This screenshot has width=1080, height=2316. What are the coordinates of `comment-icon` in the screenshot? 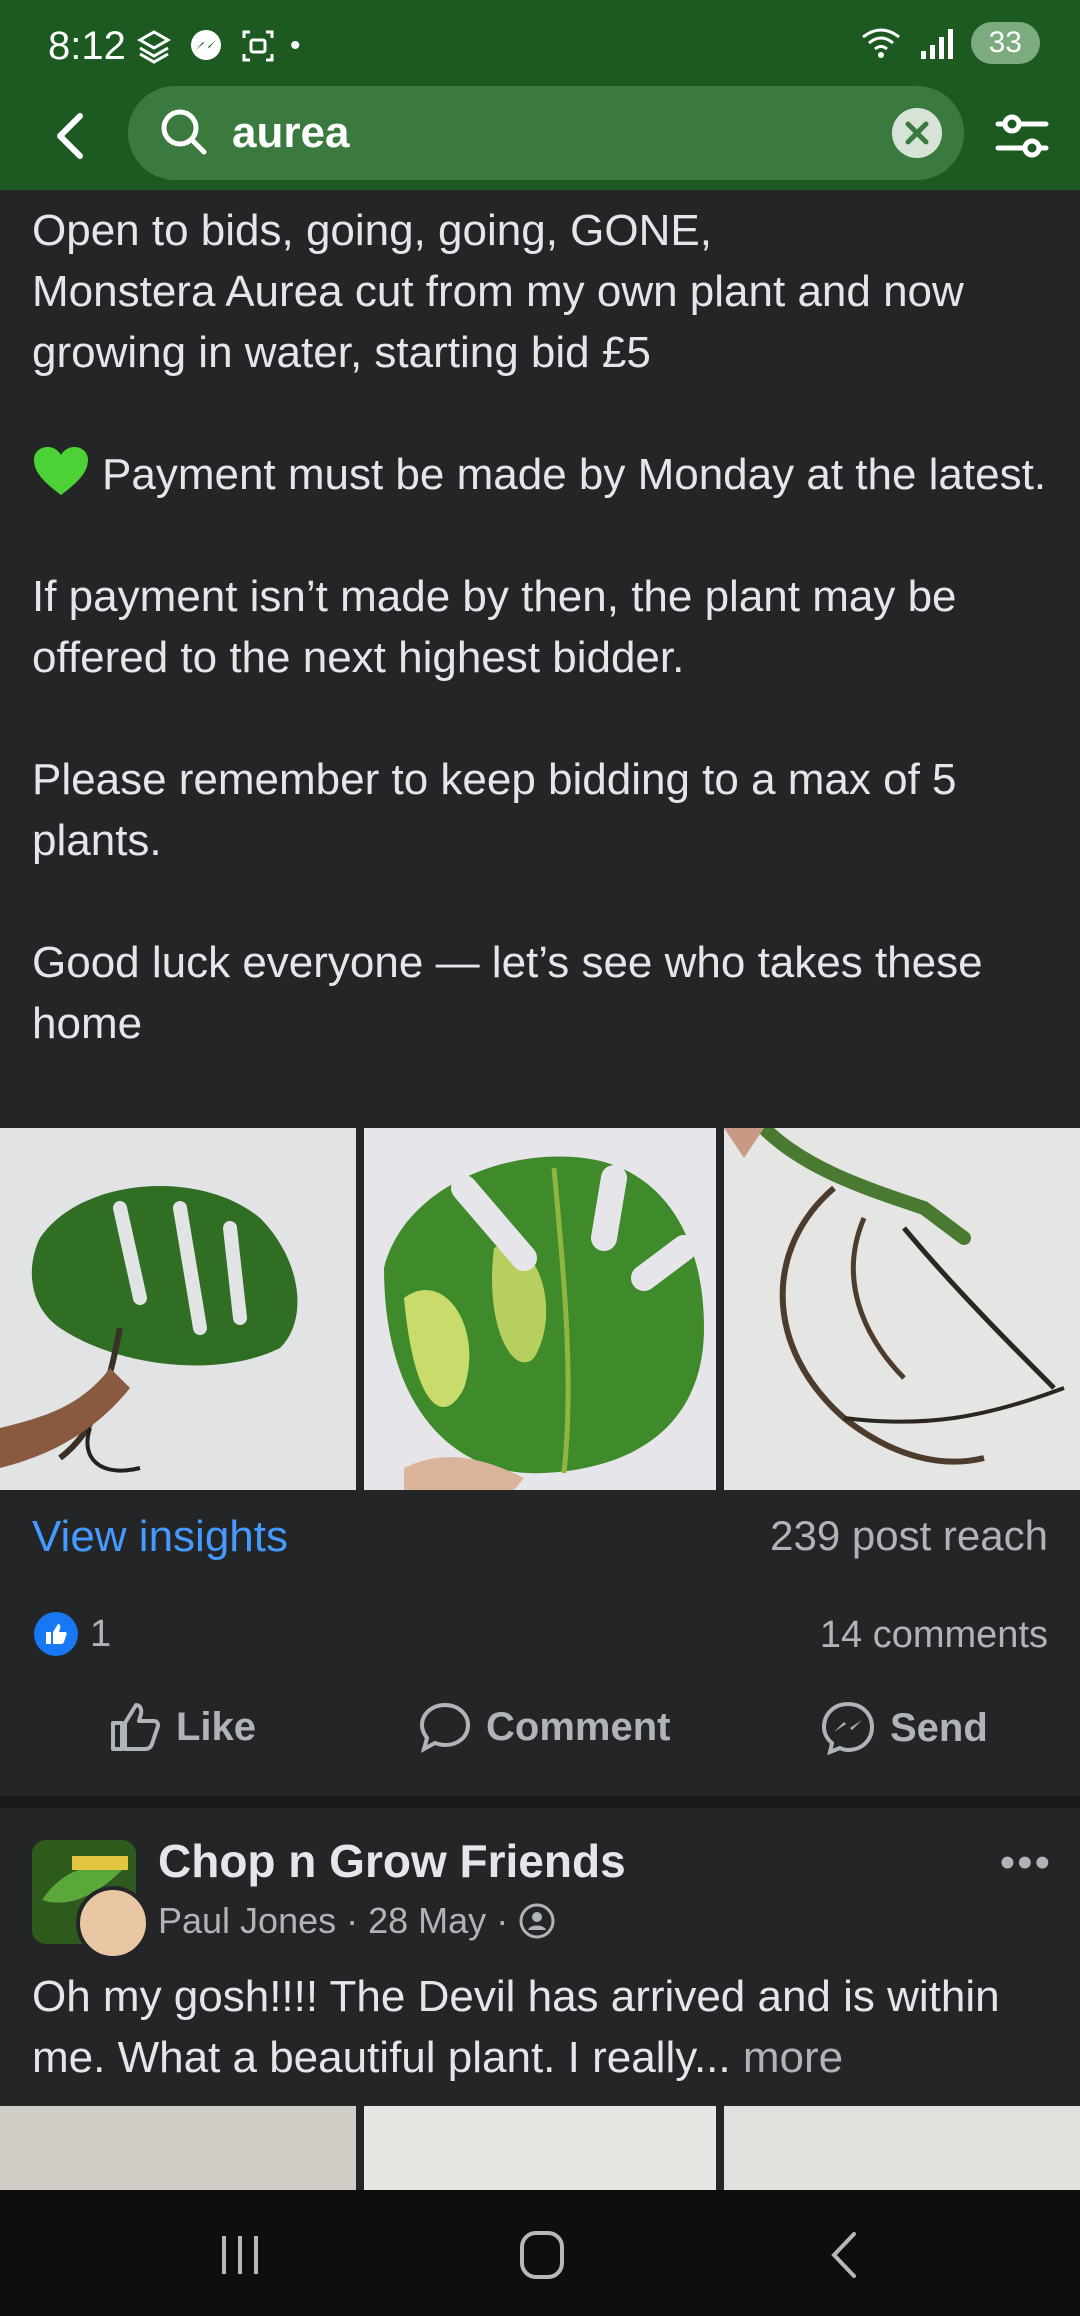 It's located at (445, 1728).